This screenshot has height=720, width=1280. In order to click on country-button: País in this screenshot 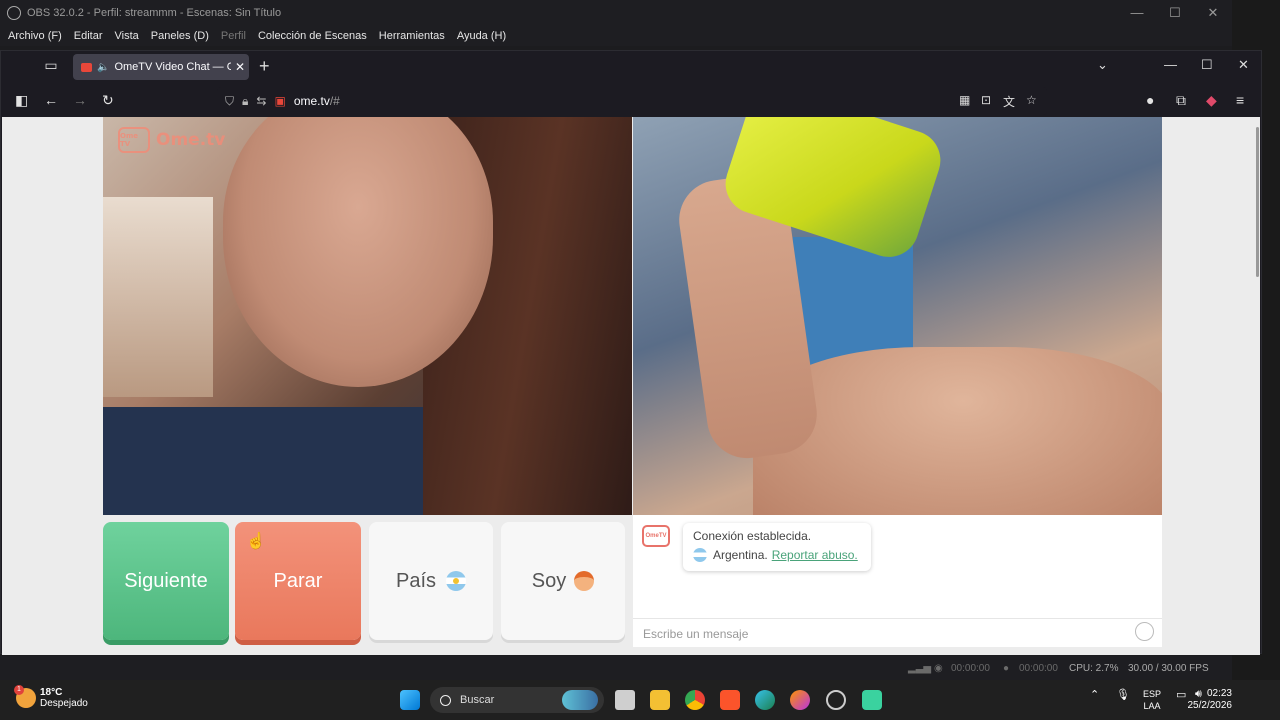, I will do `click(431, 581)`.